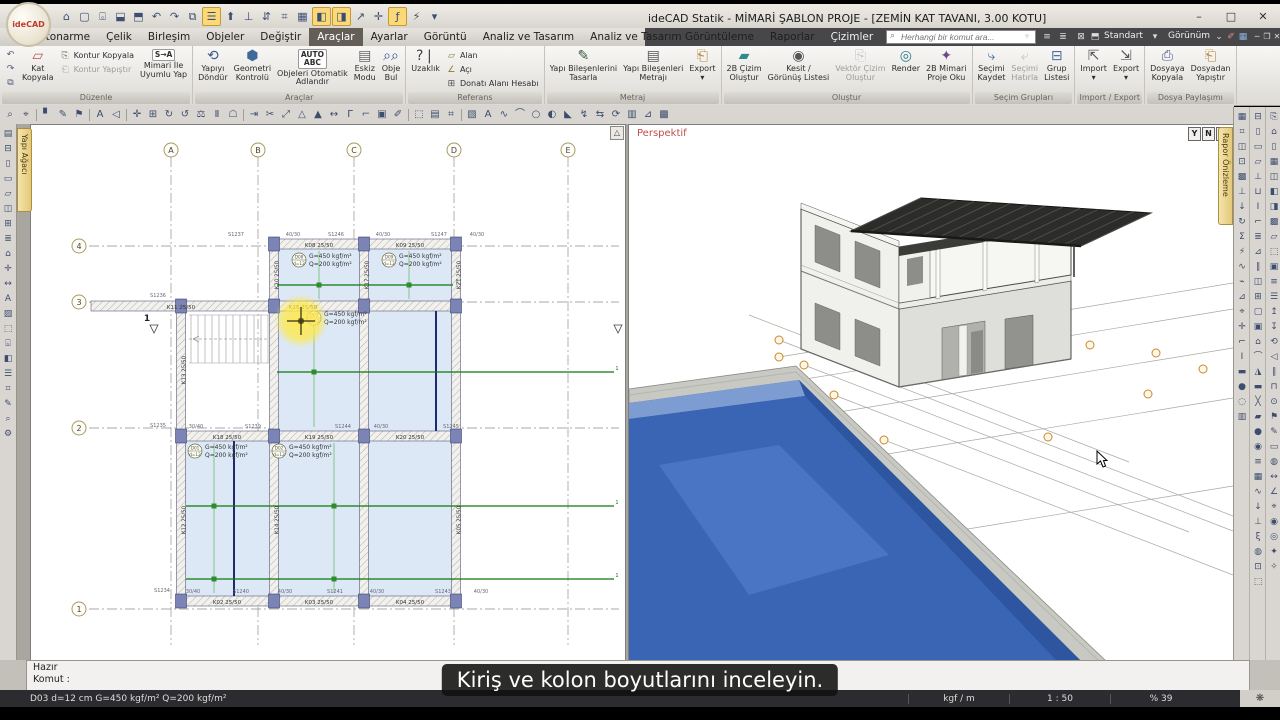  I want to click on stretch-icon: ↔, so click(334, 114).